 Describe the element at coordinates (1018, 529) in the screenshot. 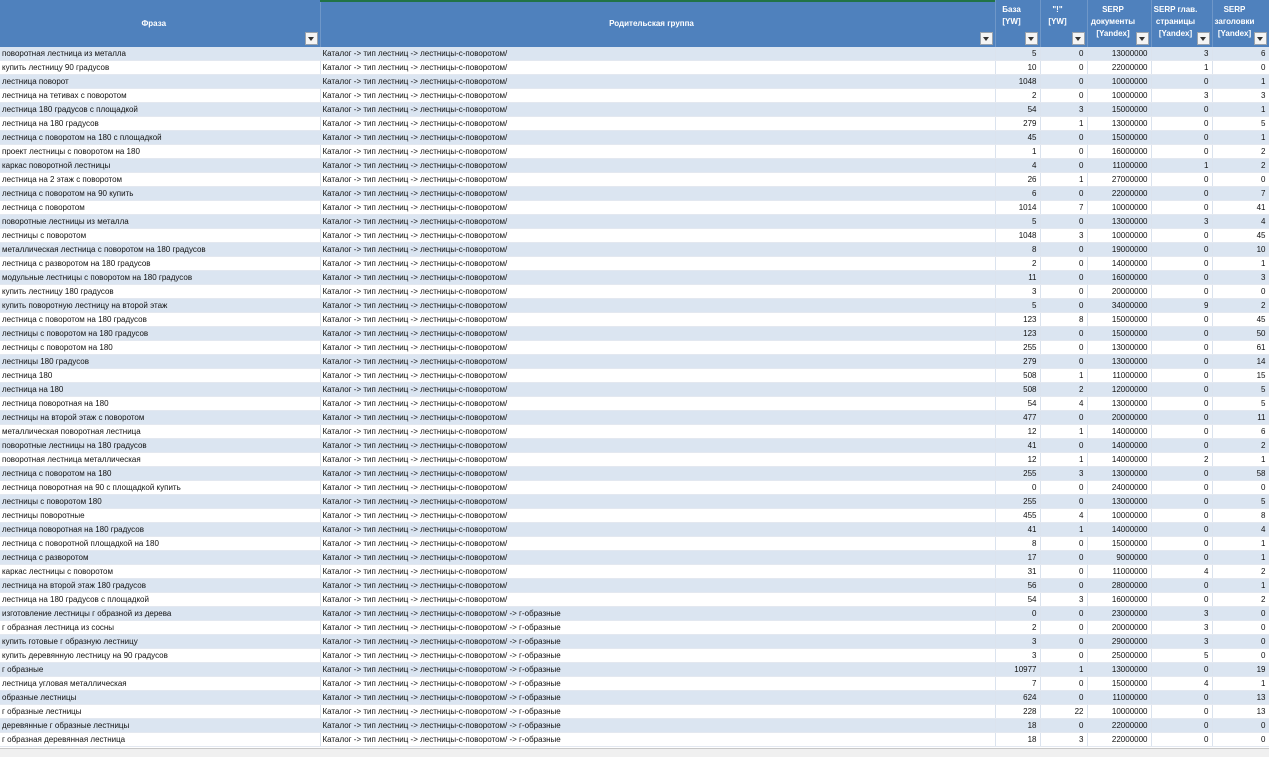

I see `base-cell: 41` at that location.